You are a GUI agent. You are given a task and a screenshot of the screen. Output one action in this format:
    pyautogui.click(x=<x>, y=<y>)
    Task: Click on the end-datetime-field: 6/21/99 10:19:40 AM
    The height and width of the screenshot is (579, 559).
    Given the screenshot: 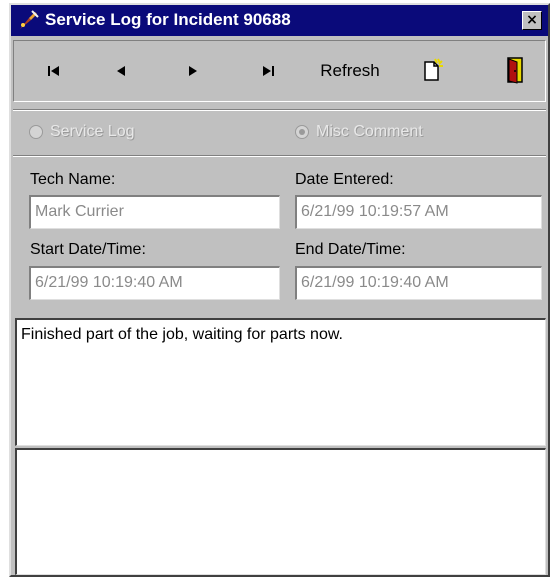 What is the action you would take?
    pyautogui.click(x=418, y=283)
    